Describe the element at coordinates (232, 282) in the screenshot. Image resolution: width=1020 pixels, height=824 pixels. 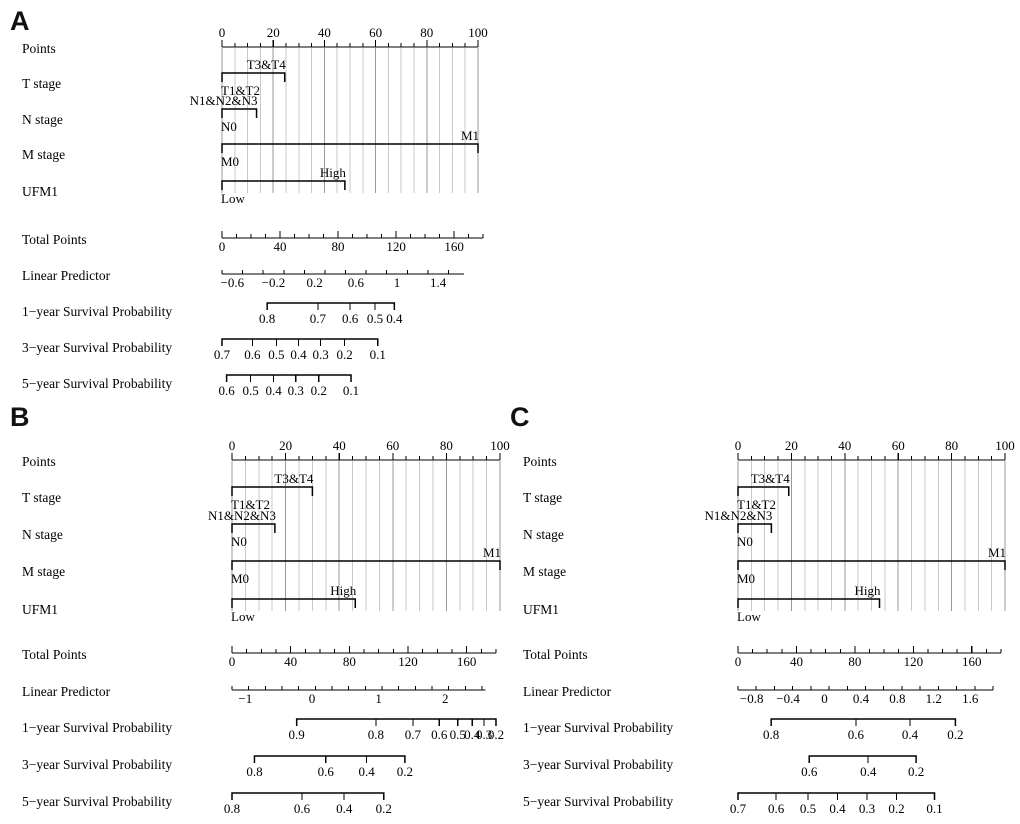
I see `svg-text: −0.6` at that location.